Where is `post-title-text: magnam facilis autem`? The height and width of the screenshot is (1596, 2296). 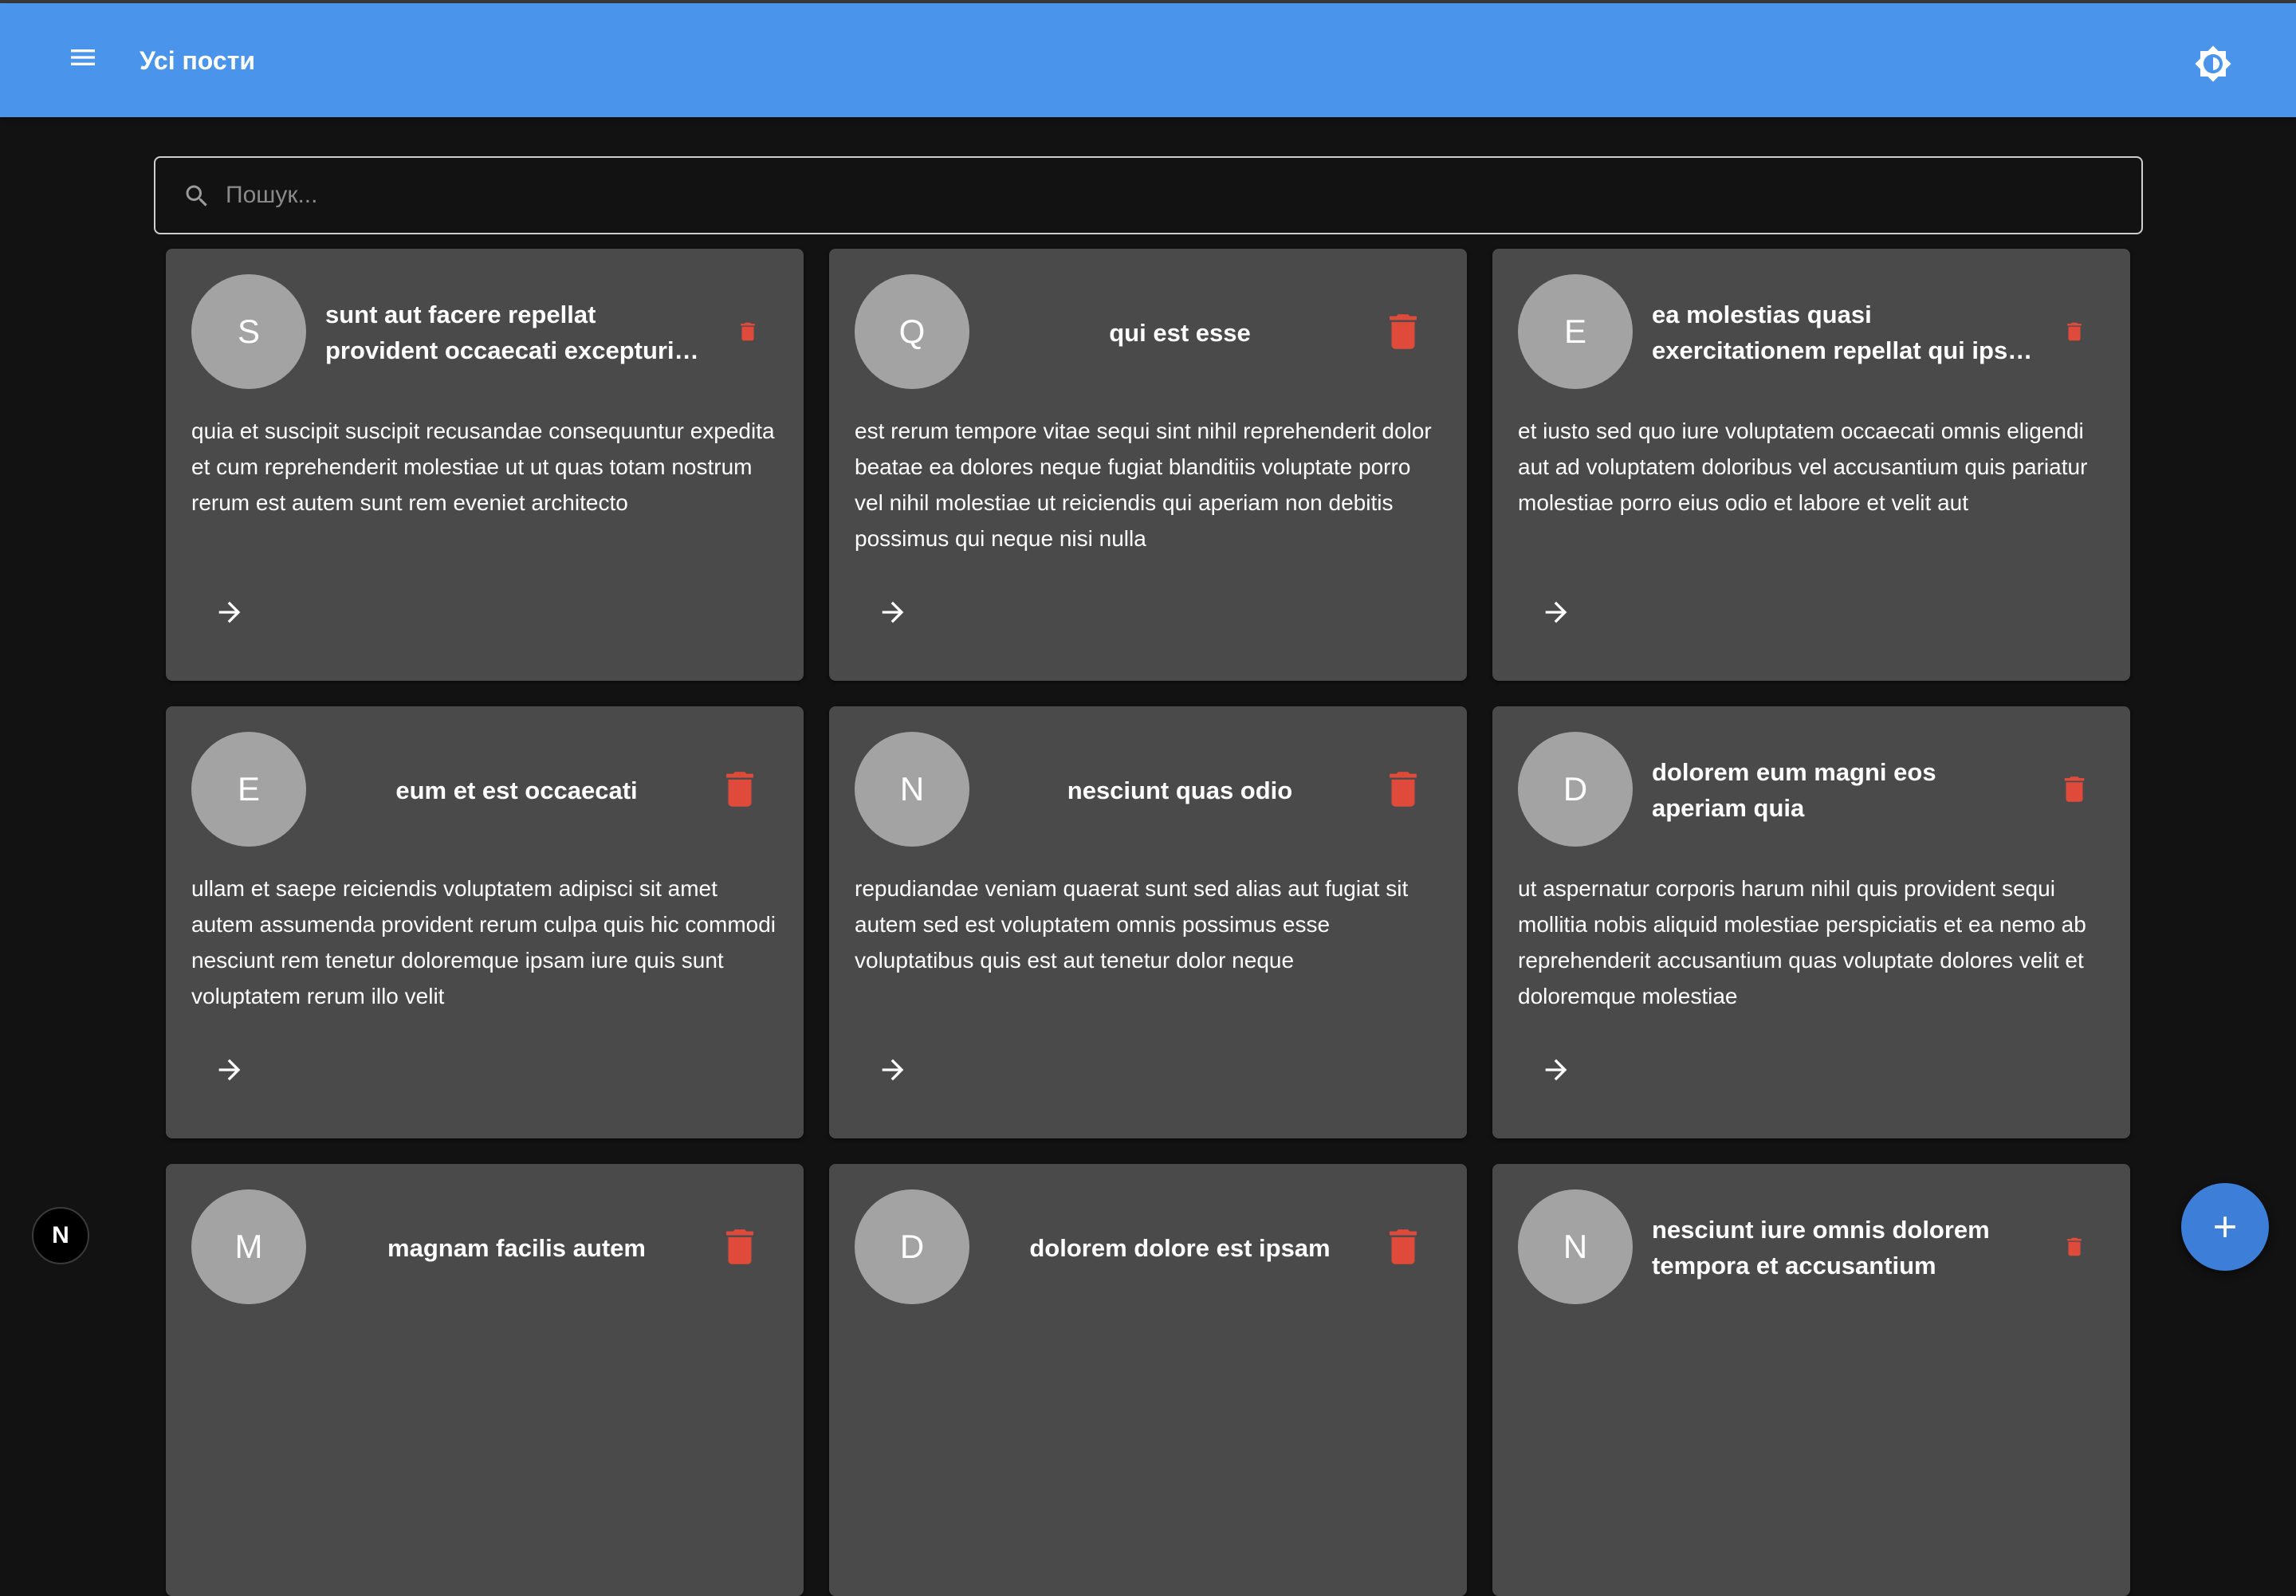 post-title-text: magnam facilis autem is located at coordinates (516, 1247).